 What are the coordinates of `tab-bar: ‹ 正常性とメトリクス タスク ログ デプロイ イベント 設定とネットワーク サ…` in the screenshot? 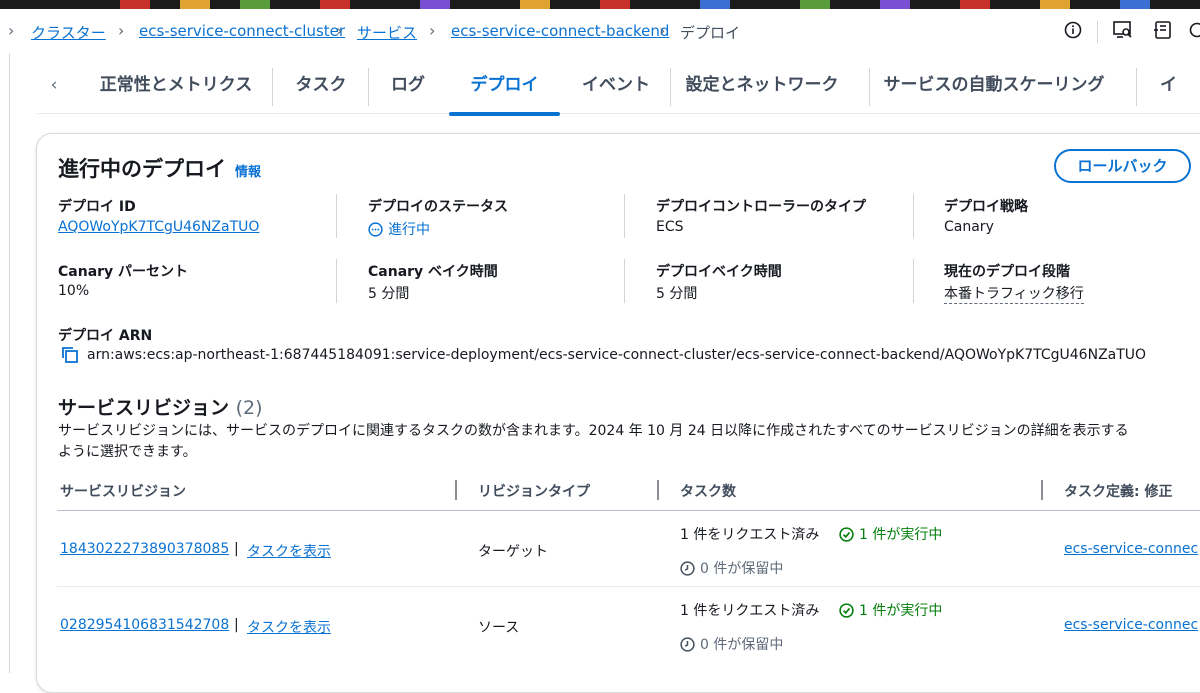 It's located at (618, 88).